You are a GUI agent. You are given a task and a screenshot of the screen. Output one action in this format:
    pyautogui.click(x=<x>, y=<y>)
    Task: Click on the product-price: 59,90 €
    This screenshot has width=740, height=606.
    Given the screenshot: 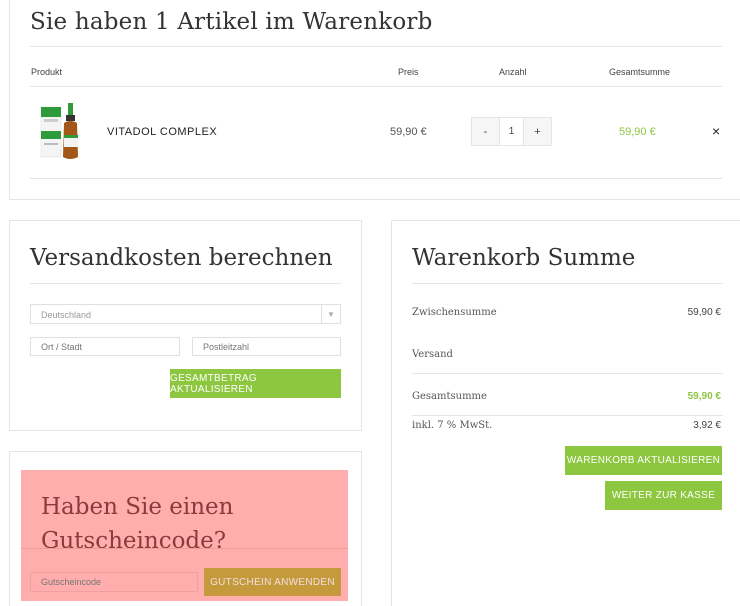 What is the action you would take?
    pyautogui.click(x=408, y=132)
    